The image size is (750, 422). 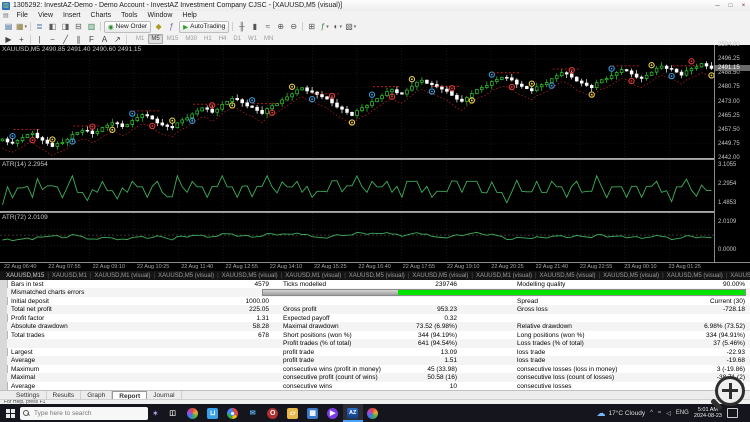 I want to click on timeframe-m30-button: M30, so click(x=191, y=39).